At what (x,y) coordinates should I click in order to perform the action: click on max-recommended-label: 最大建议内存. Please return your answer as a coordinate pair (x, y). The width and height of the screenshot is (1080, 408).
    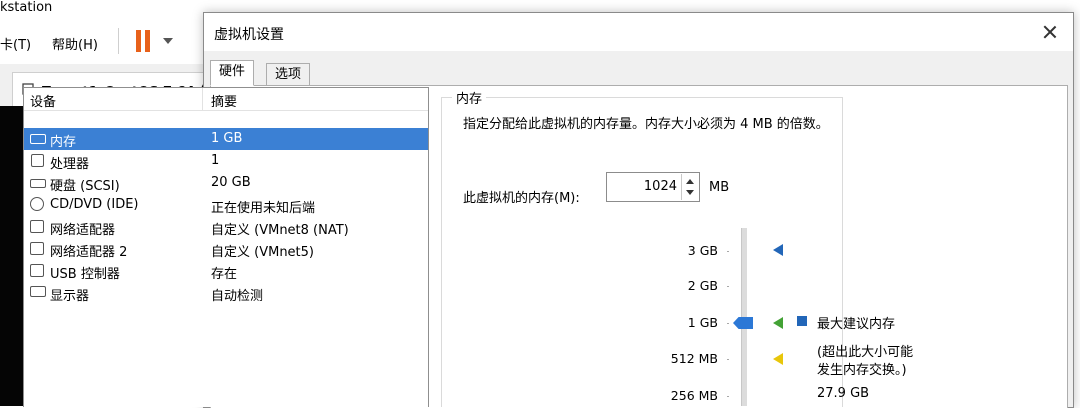
    Looking at the image, I should click on (856, 324).